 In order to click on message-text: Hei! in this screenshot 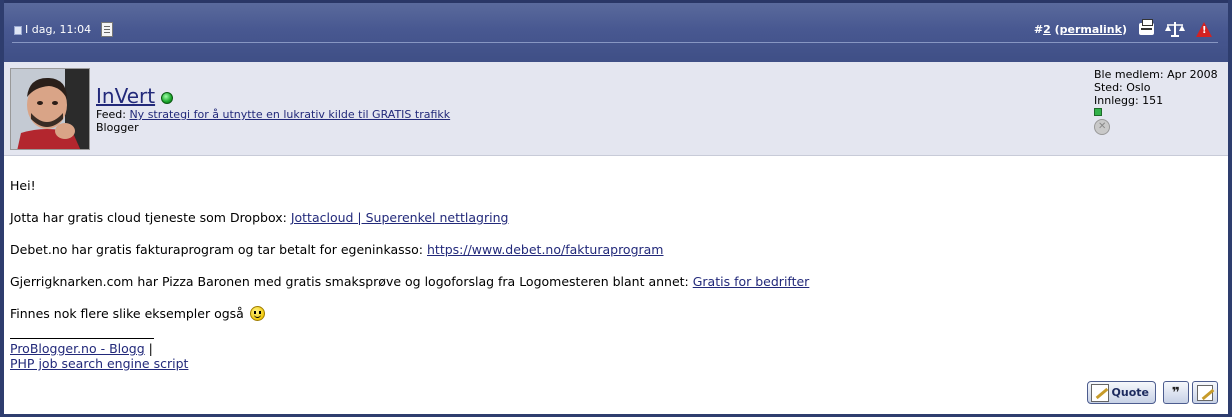, I will do `click(23, 185)`.